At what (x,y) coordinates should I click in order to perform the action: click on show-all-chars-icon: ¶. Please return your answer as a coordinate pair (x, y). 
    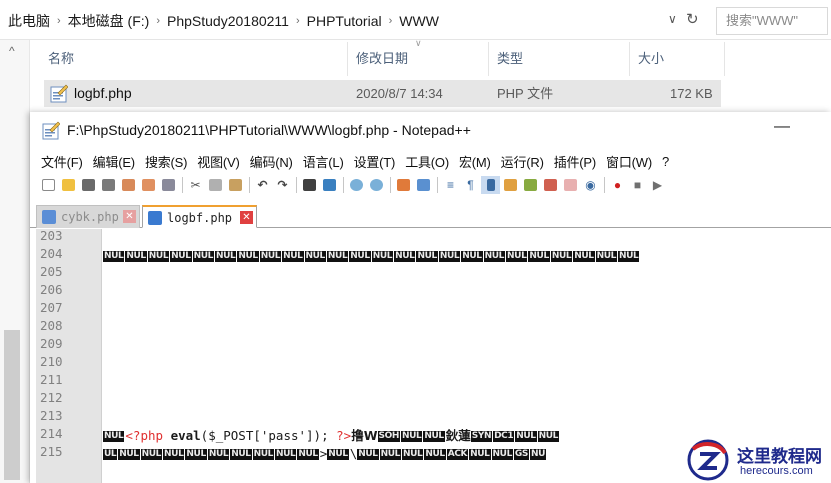
    Looking at the image, I should click on (470, 185).